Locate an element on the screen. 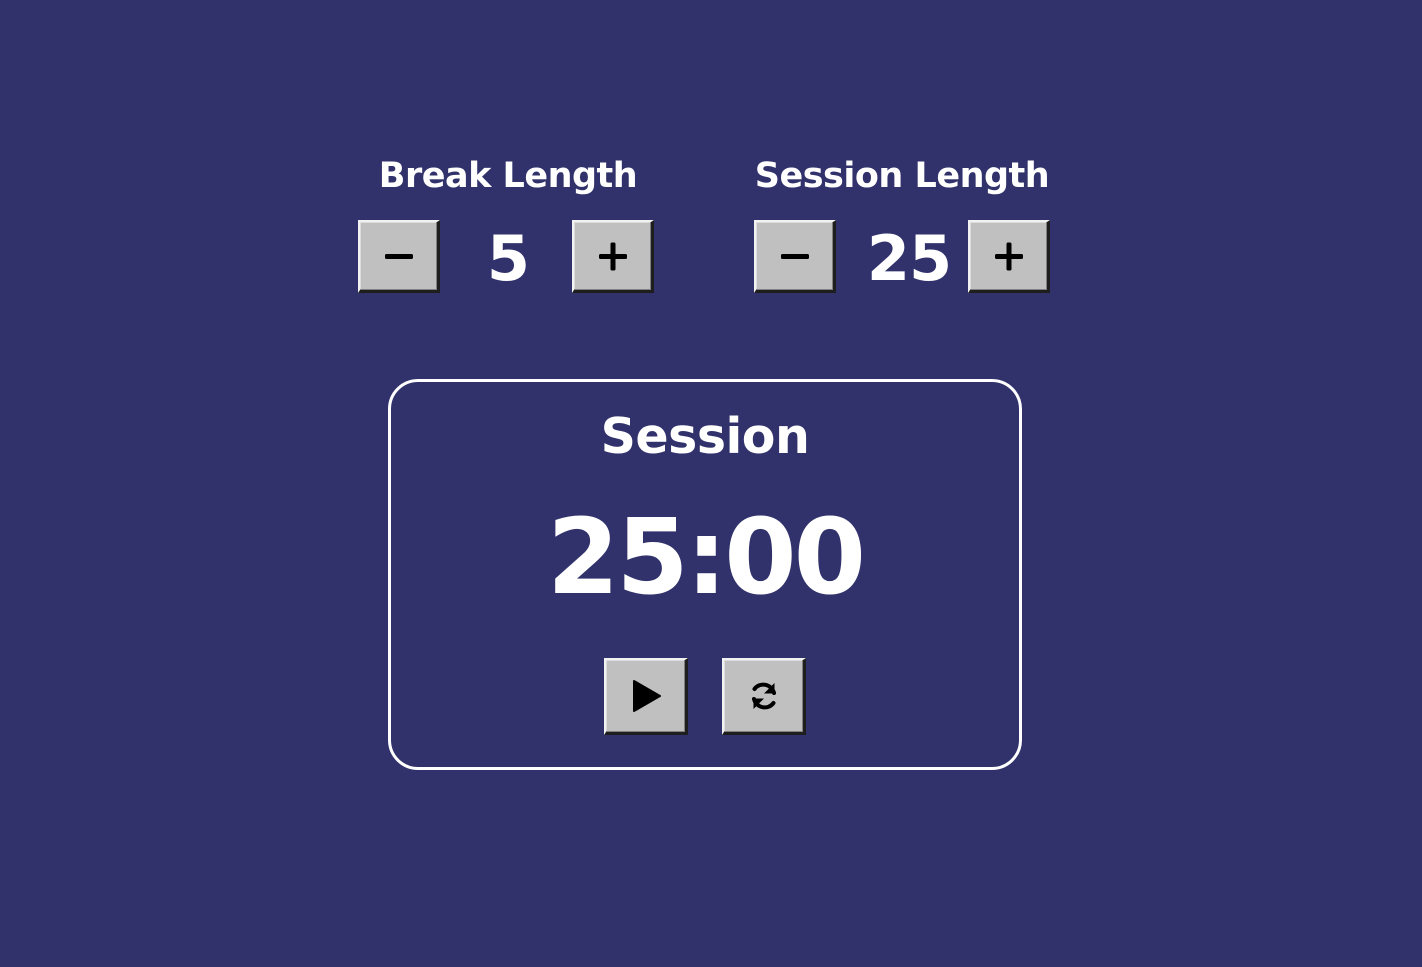  break-increment-button is located at coordinates (613, 256).